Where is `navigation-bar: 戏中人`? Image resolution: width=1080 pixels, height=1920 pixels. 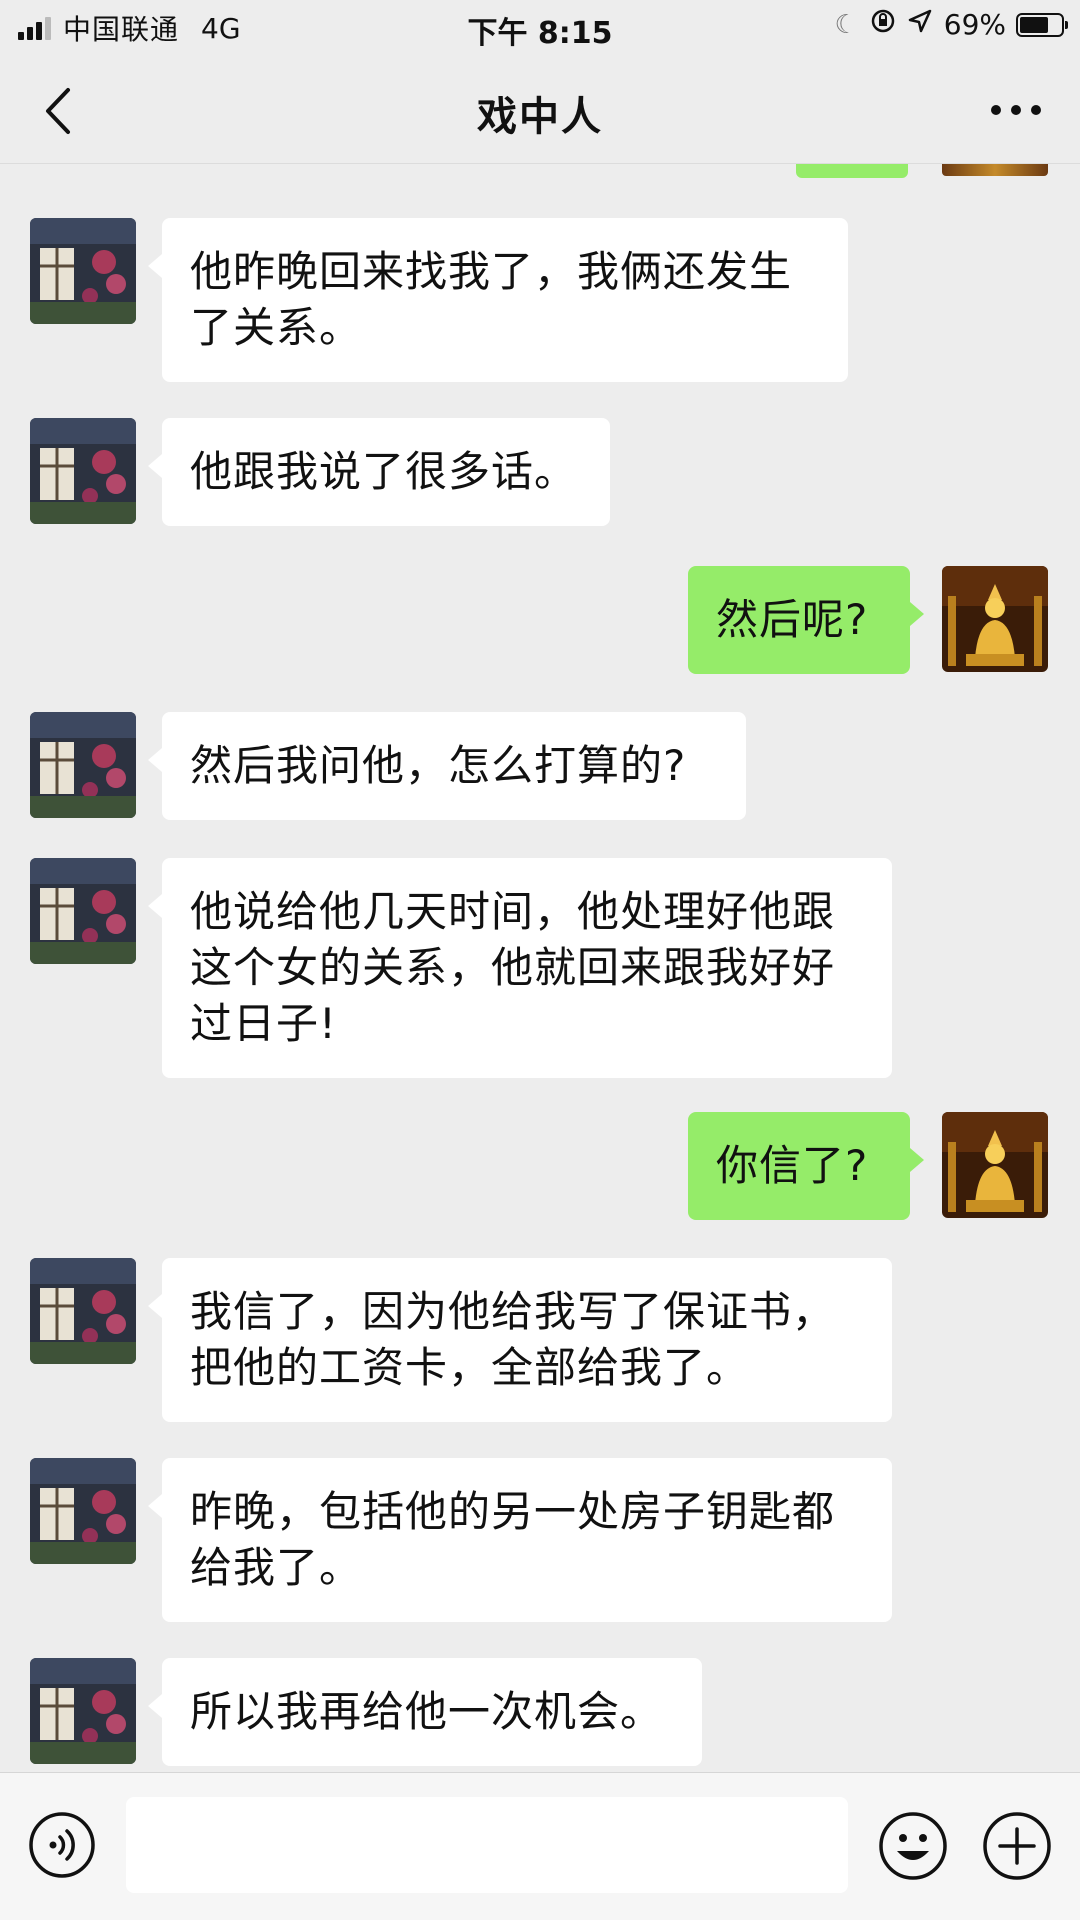
navigation-bar: 戏中人 is located at coordinates (540, 110).